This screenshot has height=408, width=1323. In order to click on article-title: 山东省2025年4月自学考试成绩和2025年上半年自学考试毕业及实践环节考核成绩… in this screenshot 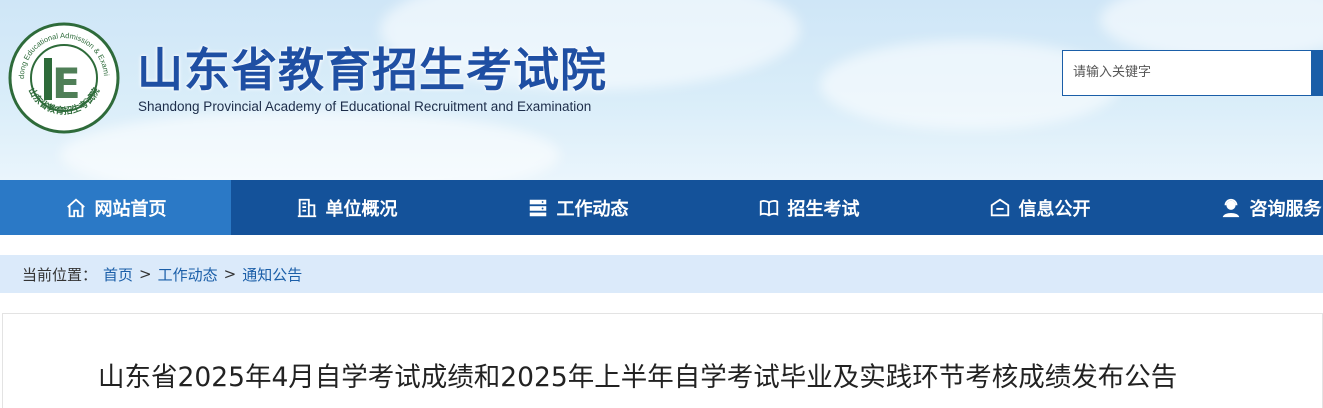, I will do `click(638, 377)`.